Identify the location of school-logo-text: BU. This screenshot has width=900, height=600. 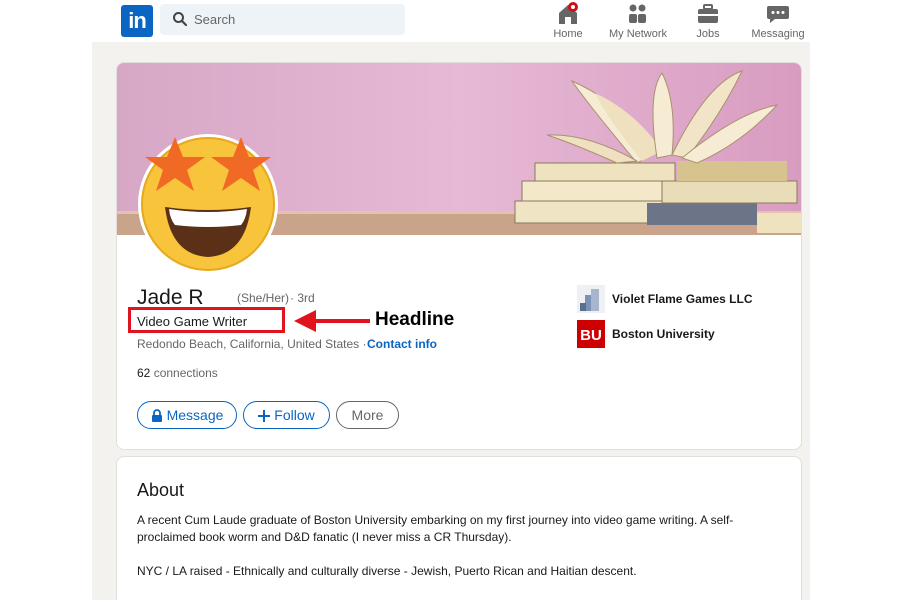
(591, 335).